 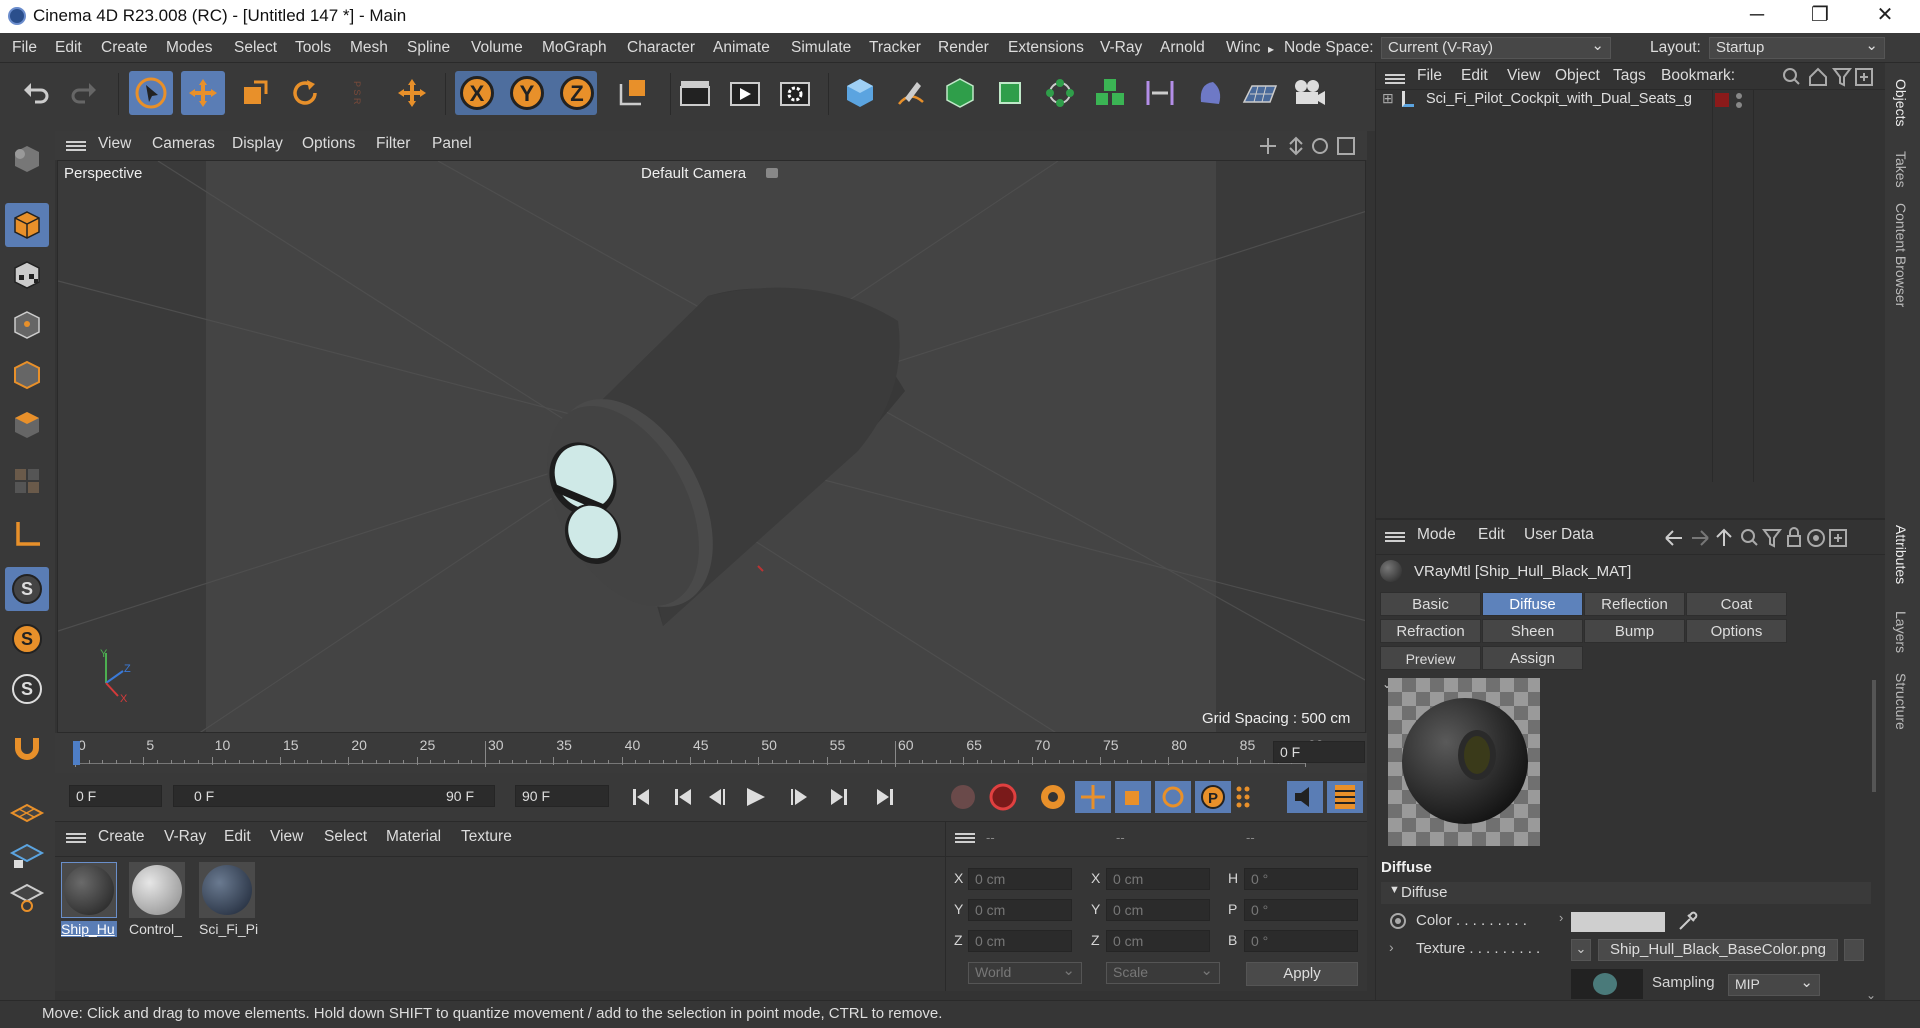 What do you see at coordinates (1430, 604) in the screenshot?
I see `tab-basic: Basic` at bounding box center [1430, 604].